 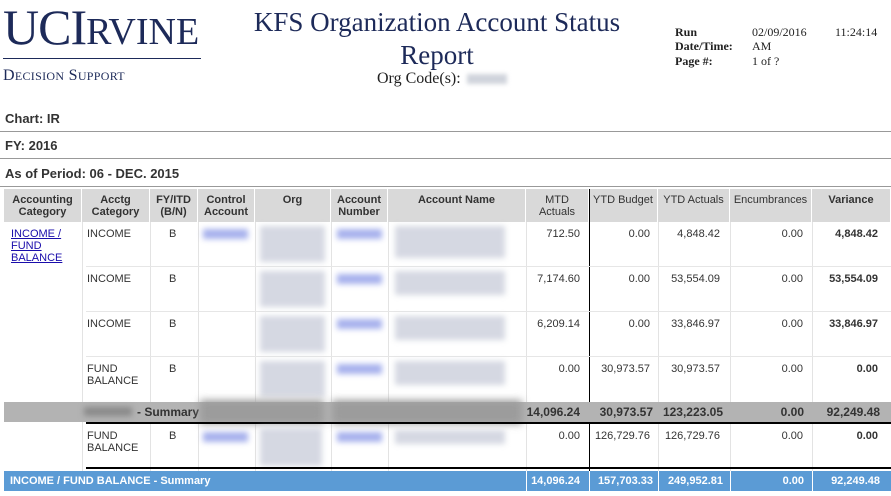 What do you see at coordinates (488, 468) in the screenshot?
I see `total-rule` at bounding box center [488, 468].